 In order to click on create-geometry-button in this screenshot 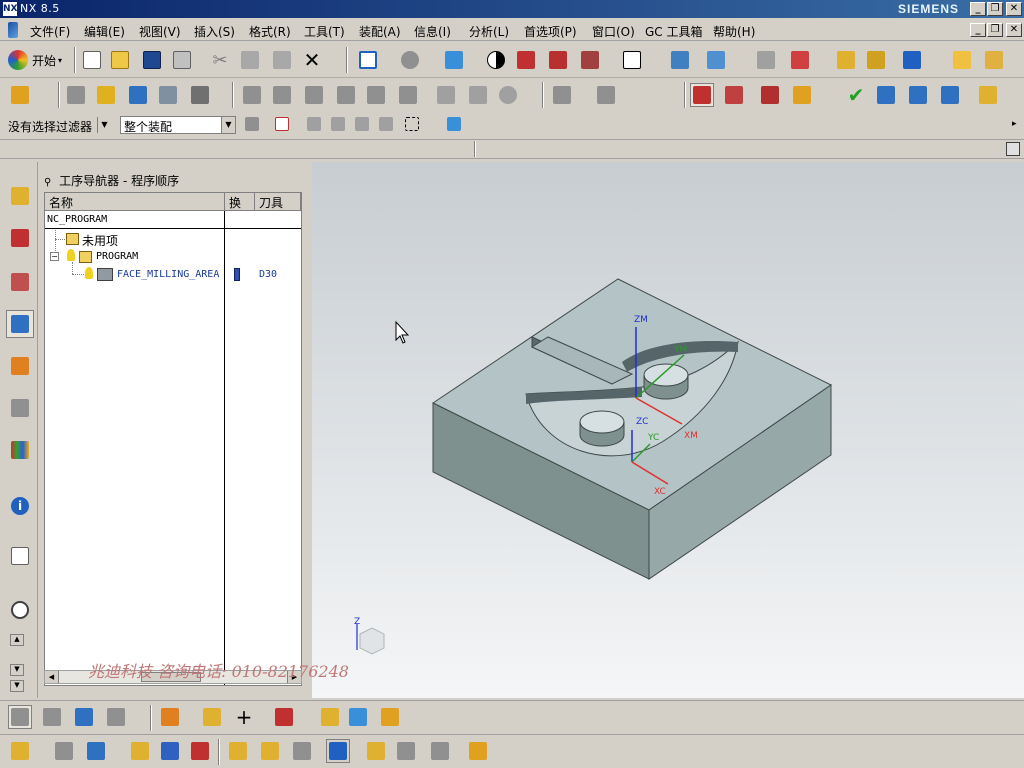, I will do `click(106, 95)`.